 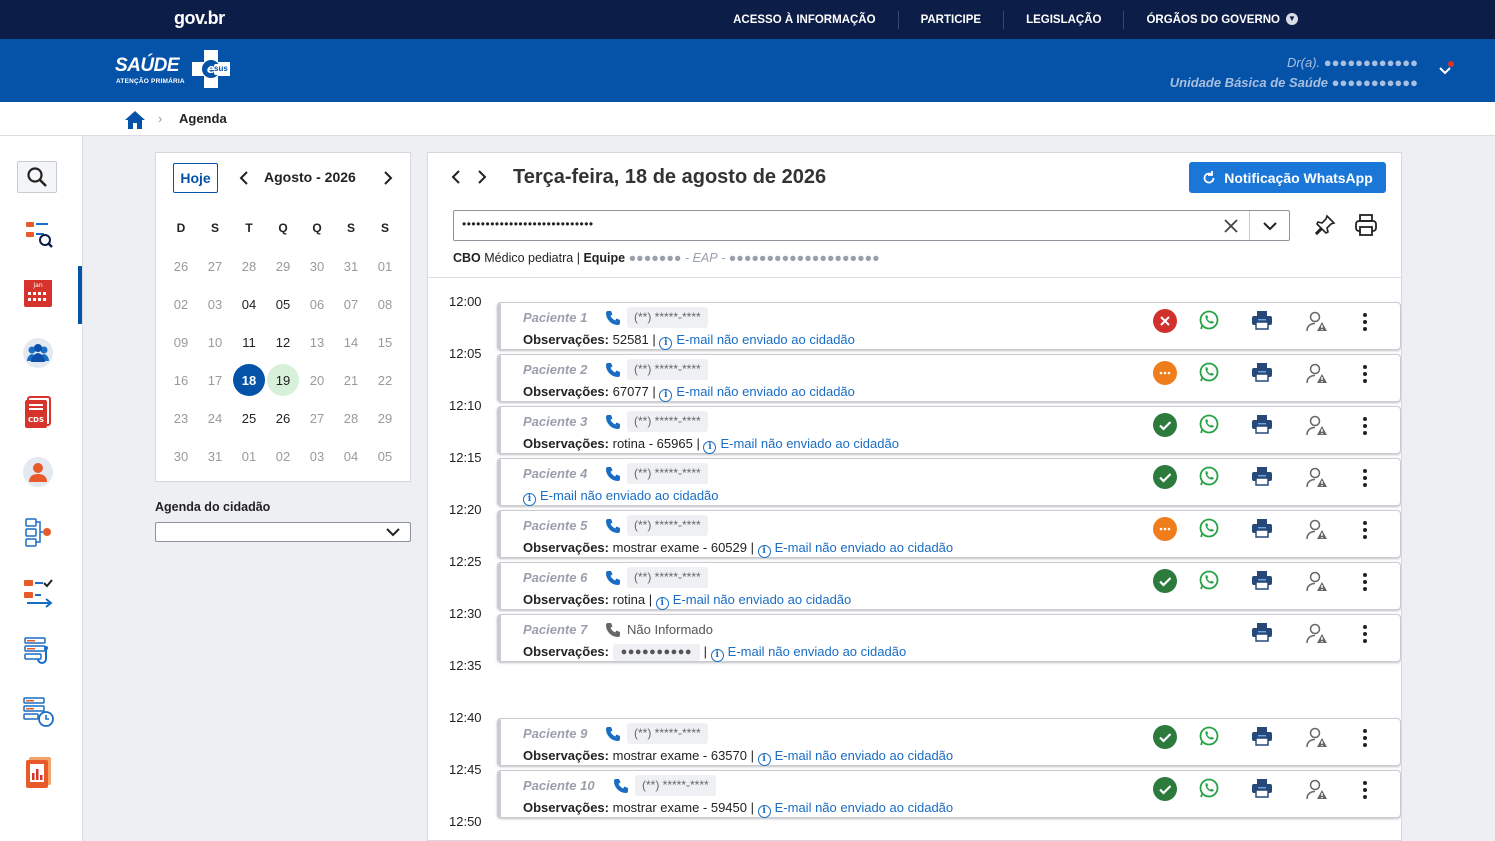 I want to click on sidebar-item-cds: CDS, so click(x=38, y=412).